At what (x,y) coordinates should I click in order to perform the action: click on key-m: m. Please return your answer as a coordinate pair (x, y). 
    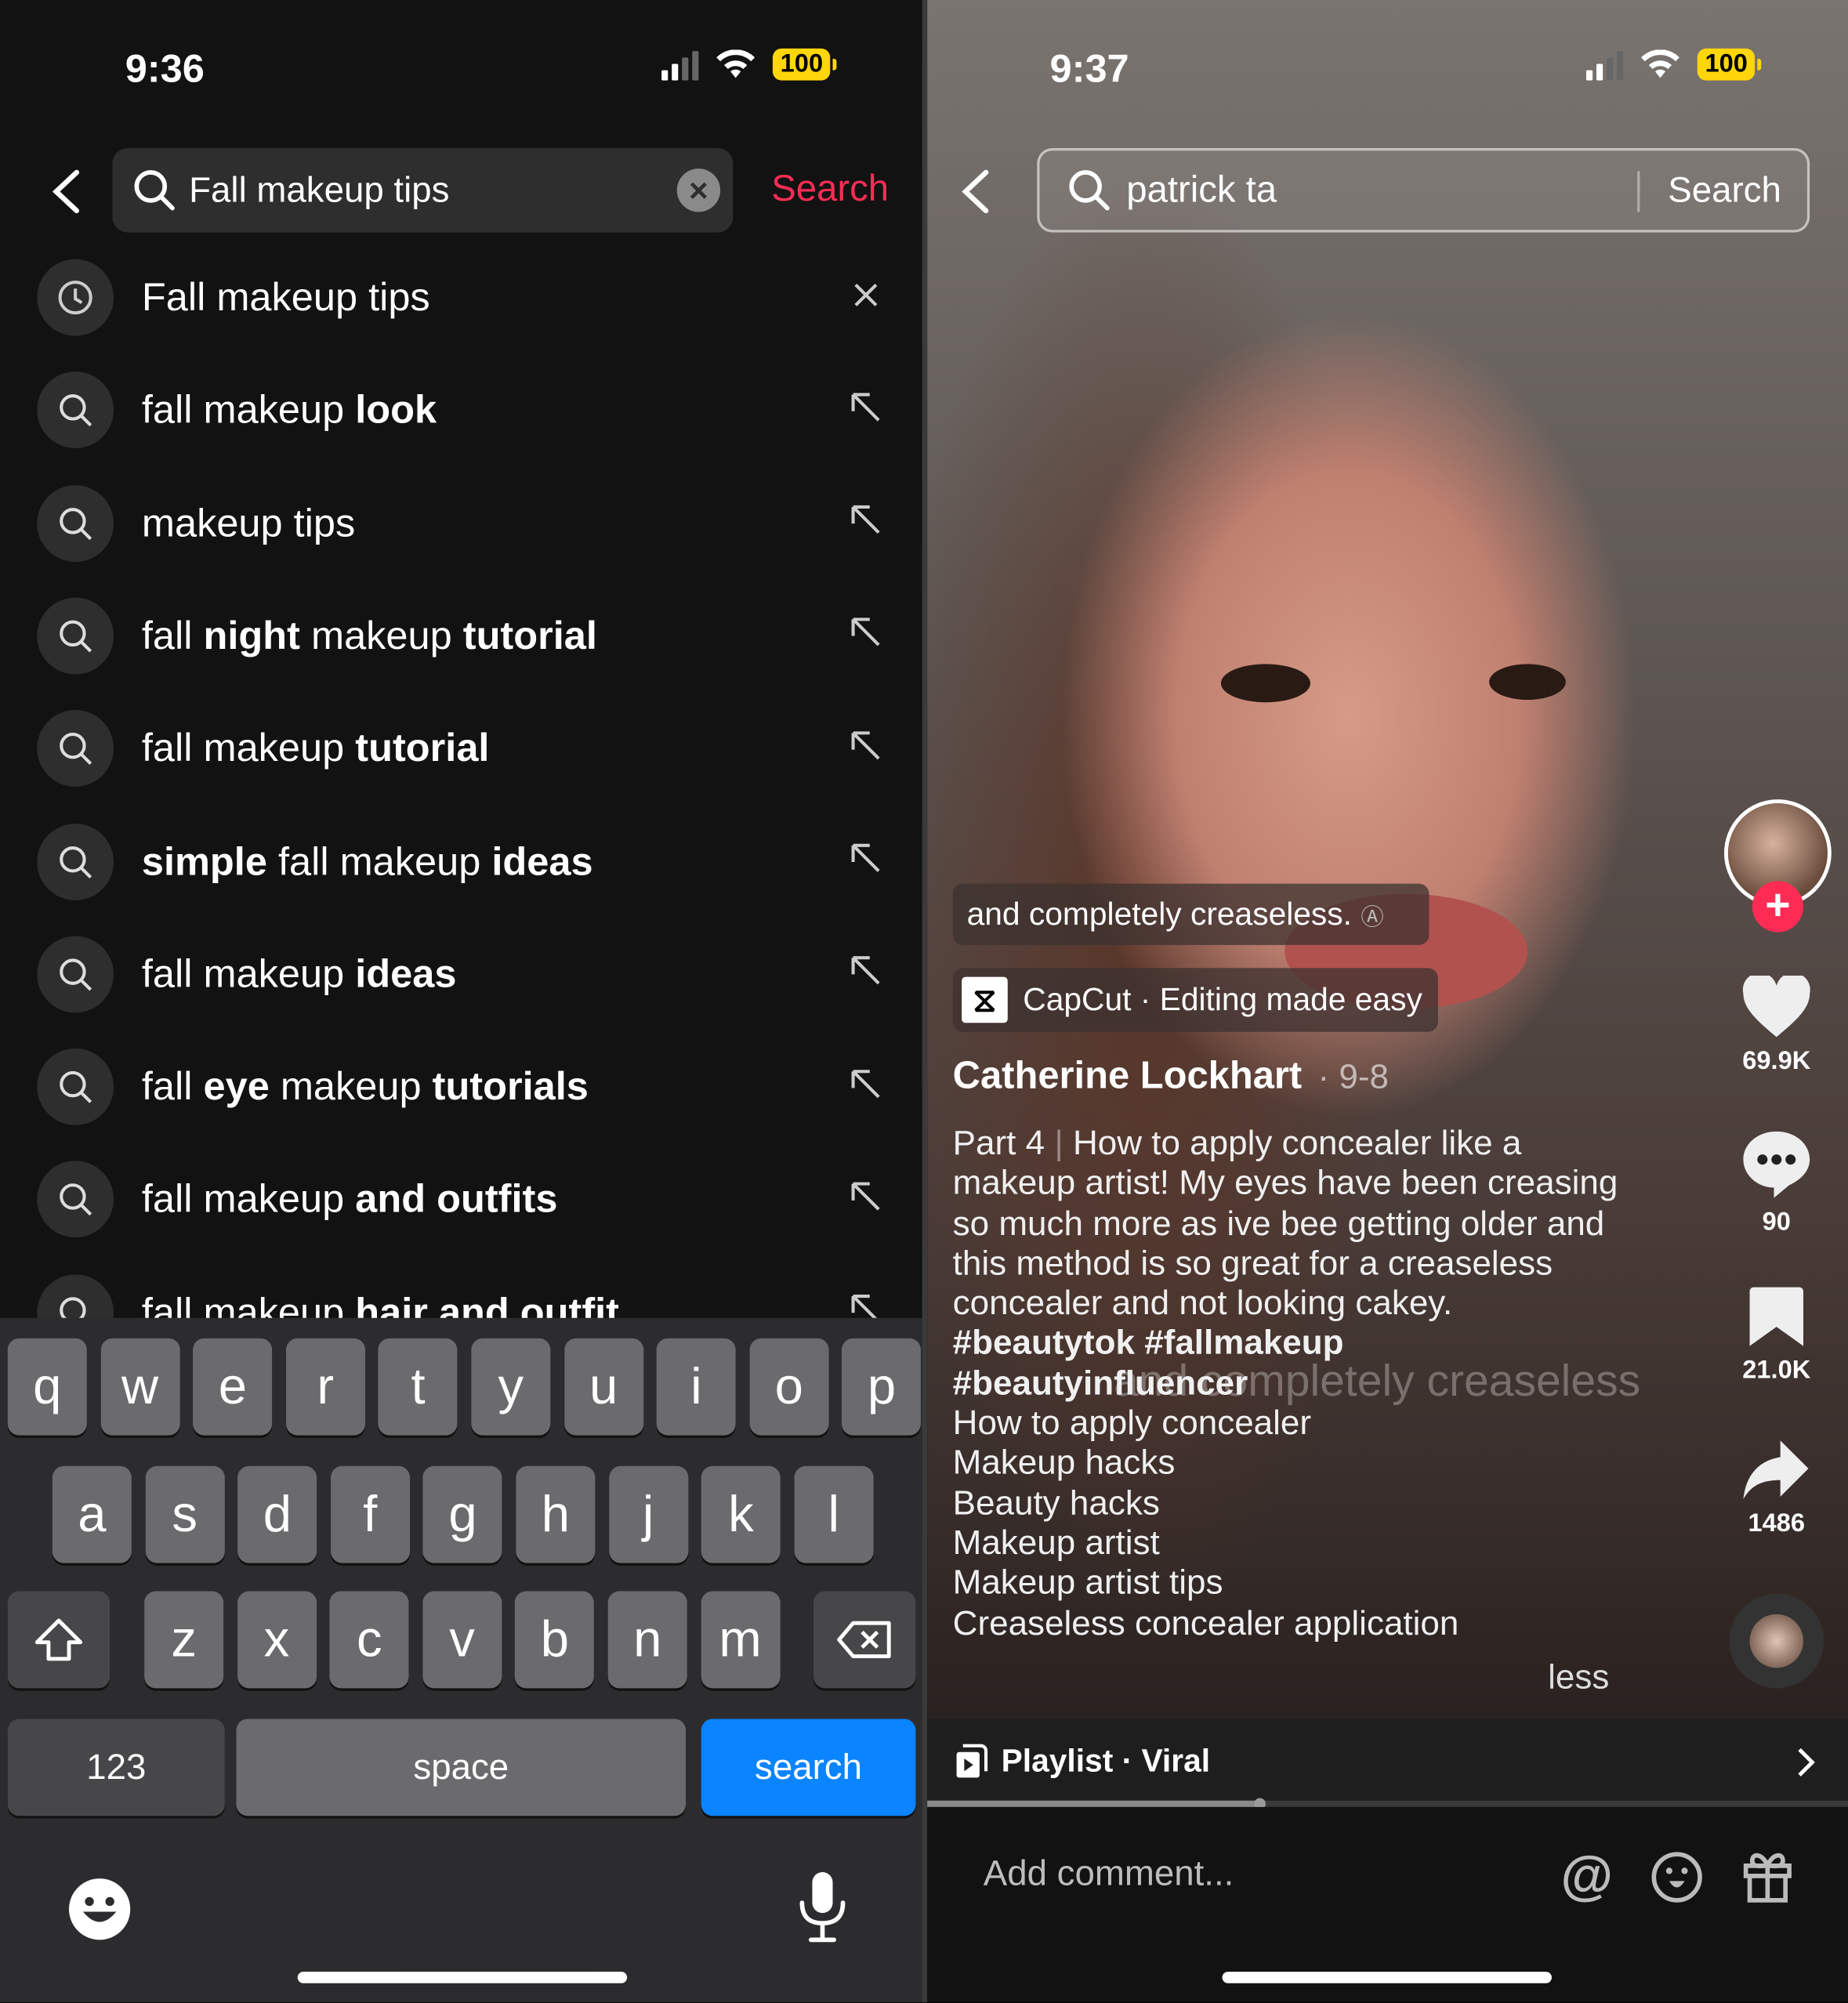
    Looking at the image, I should click on (740, 1640).